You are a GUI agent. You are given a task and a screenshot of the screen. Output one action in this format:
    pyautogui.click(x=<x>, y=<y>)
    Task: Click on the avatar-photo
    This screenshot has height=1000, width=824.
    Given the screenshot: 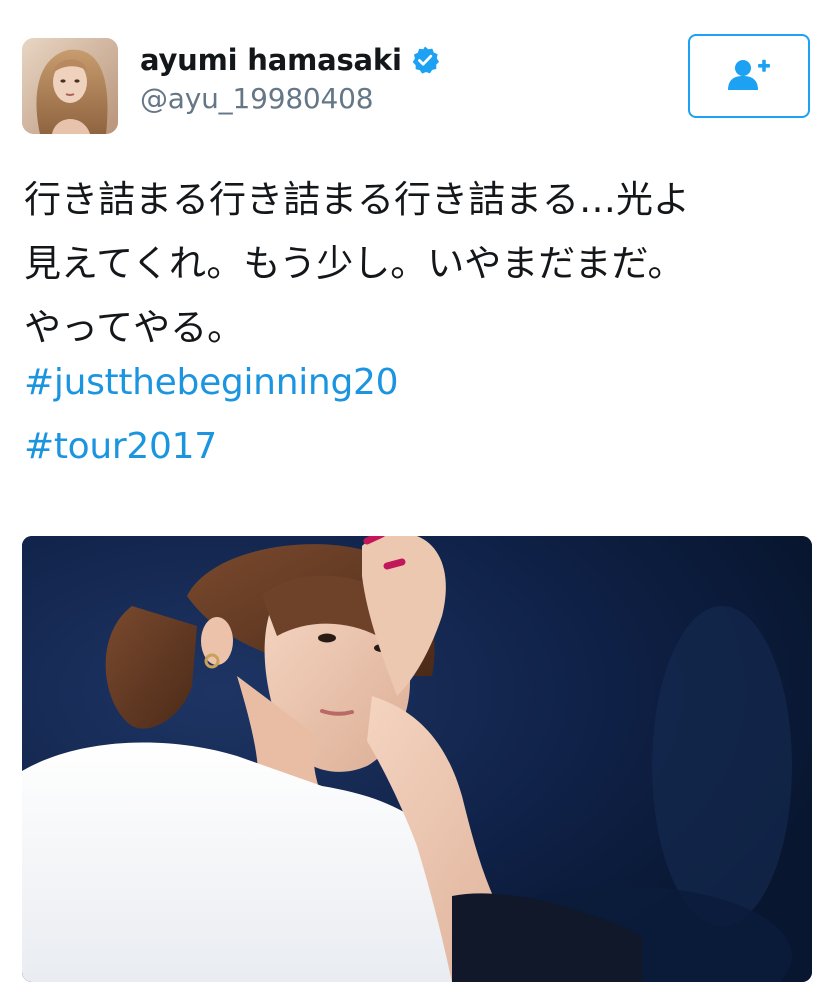 What is the action you would take?
    pyautogui.click(x=70, y=86)
    